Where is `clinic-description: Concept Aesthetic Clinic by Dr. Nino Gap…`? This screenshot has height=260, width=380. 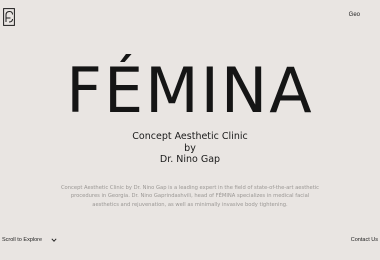
clinic-description: Concept Aesthetic Clinic by Dr. Nino Gap… is located at coordinates (190, 196).